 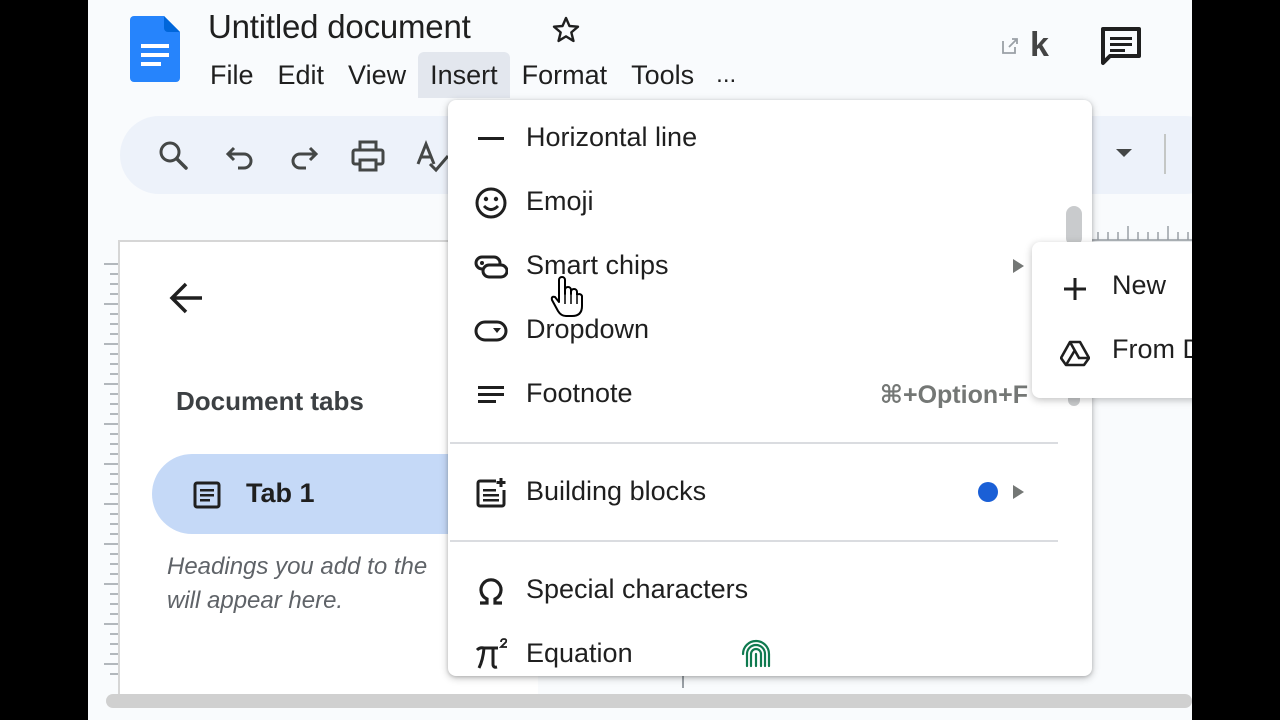 What do you see at coordinates (637, 589) in the screenshot?
I see `menu-item-label: Special characters` at bounding box center [637, 589].